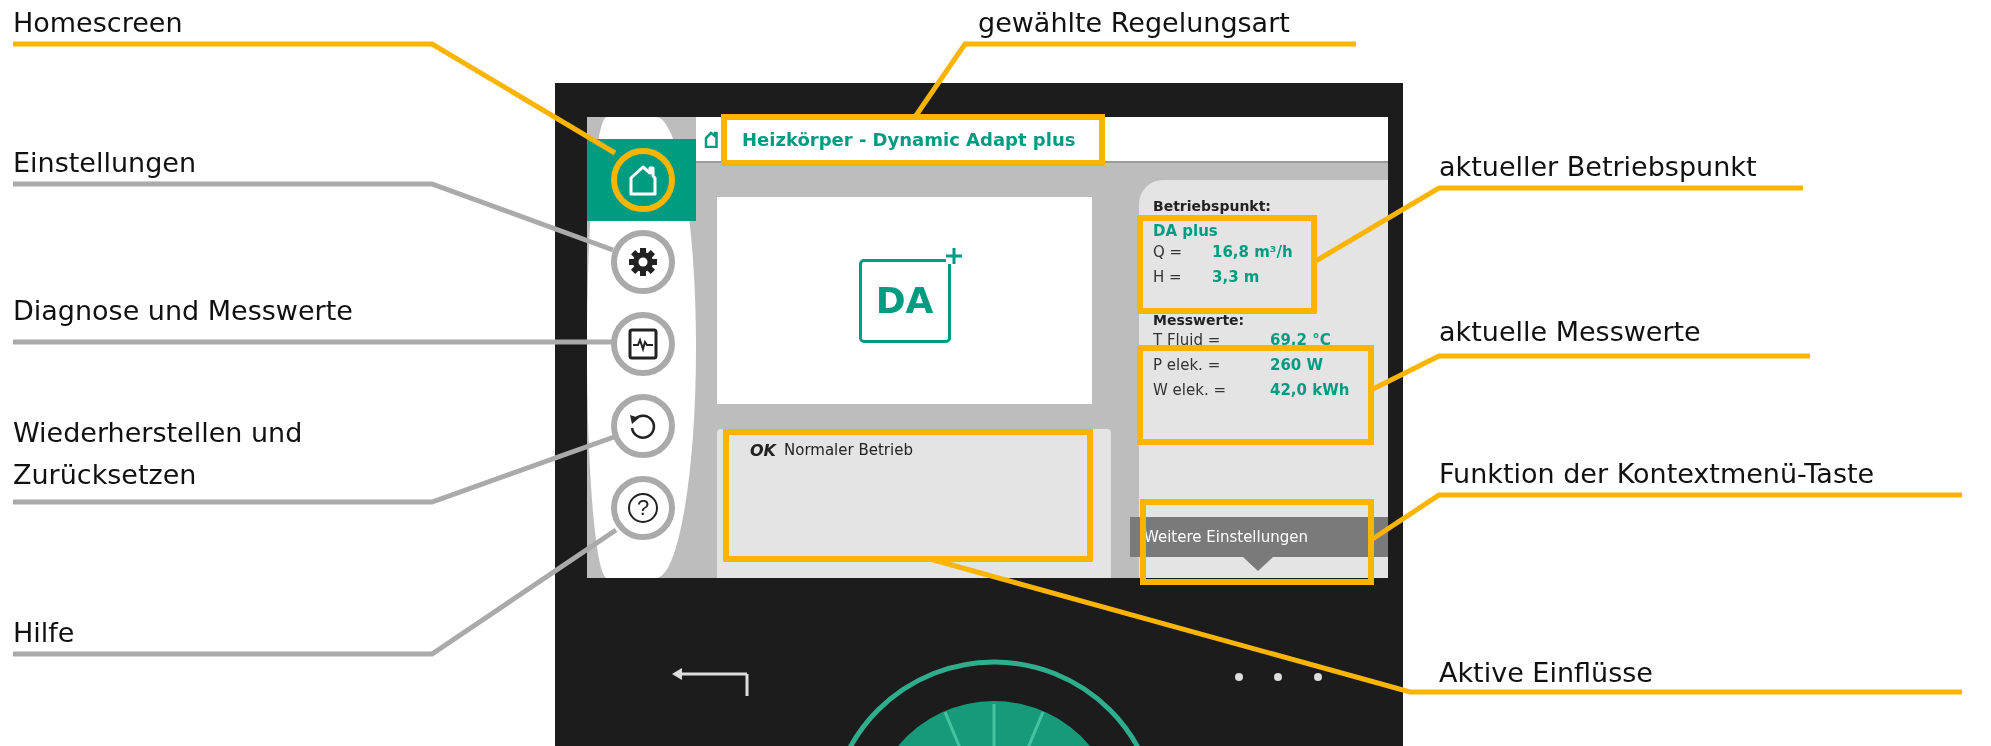 The image size is (1991, 746). I want to click on section-heading: Betriebspunkt:, so click(1212, 206).